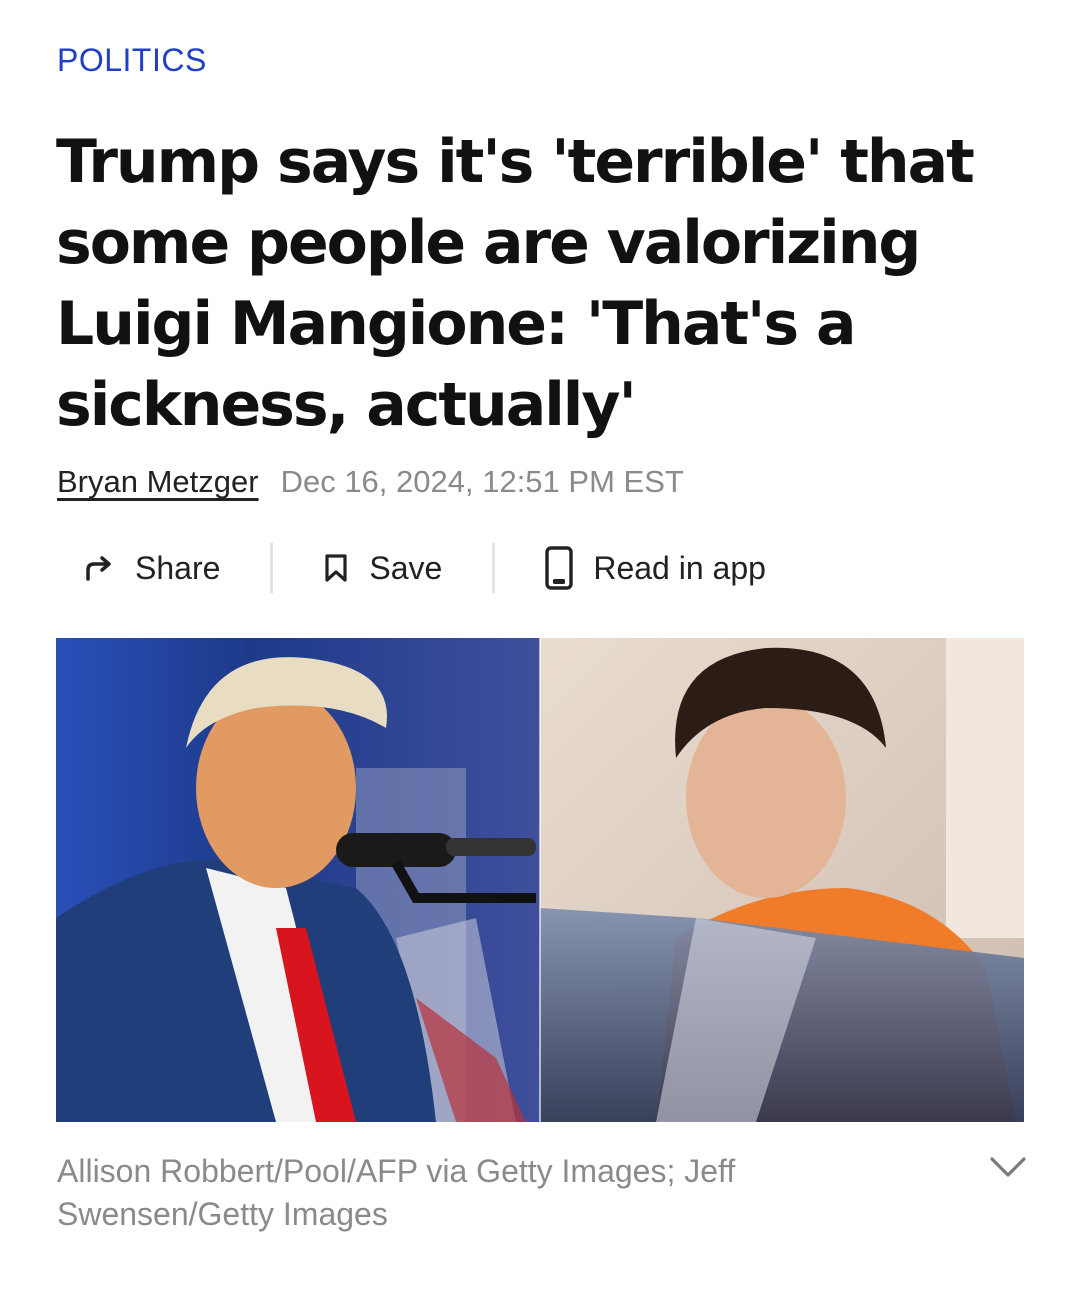 This screenshot has height=1289, width=1080. What do you see at coordinates (178, 567) in the screenshot?
I see `share-label: Share` at bounding box center [178, 567].